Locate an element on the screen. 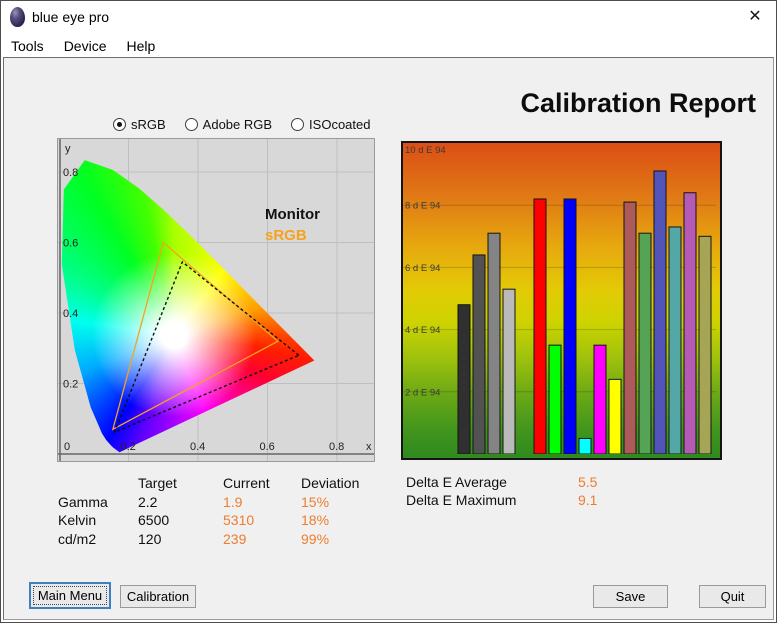 The image size is (777, 623). bar-blue is located at coordinates (570, 326).